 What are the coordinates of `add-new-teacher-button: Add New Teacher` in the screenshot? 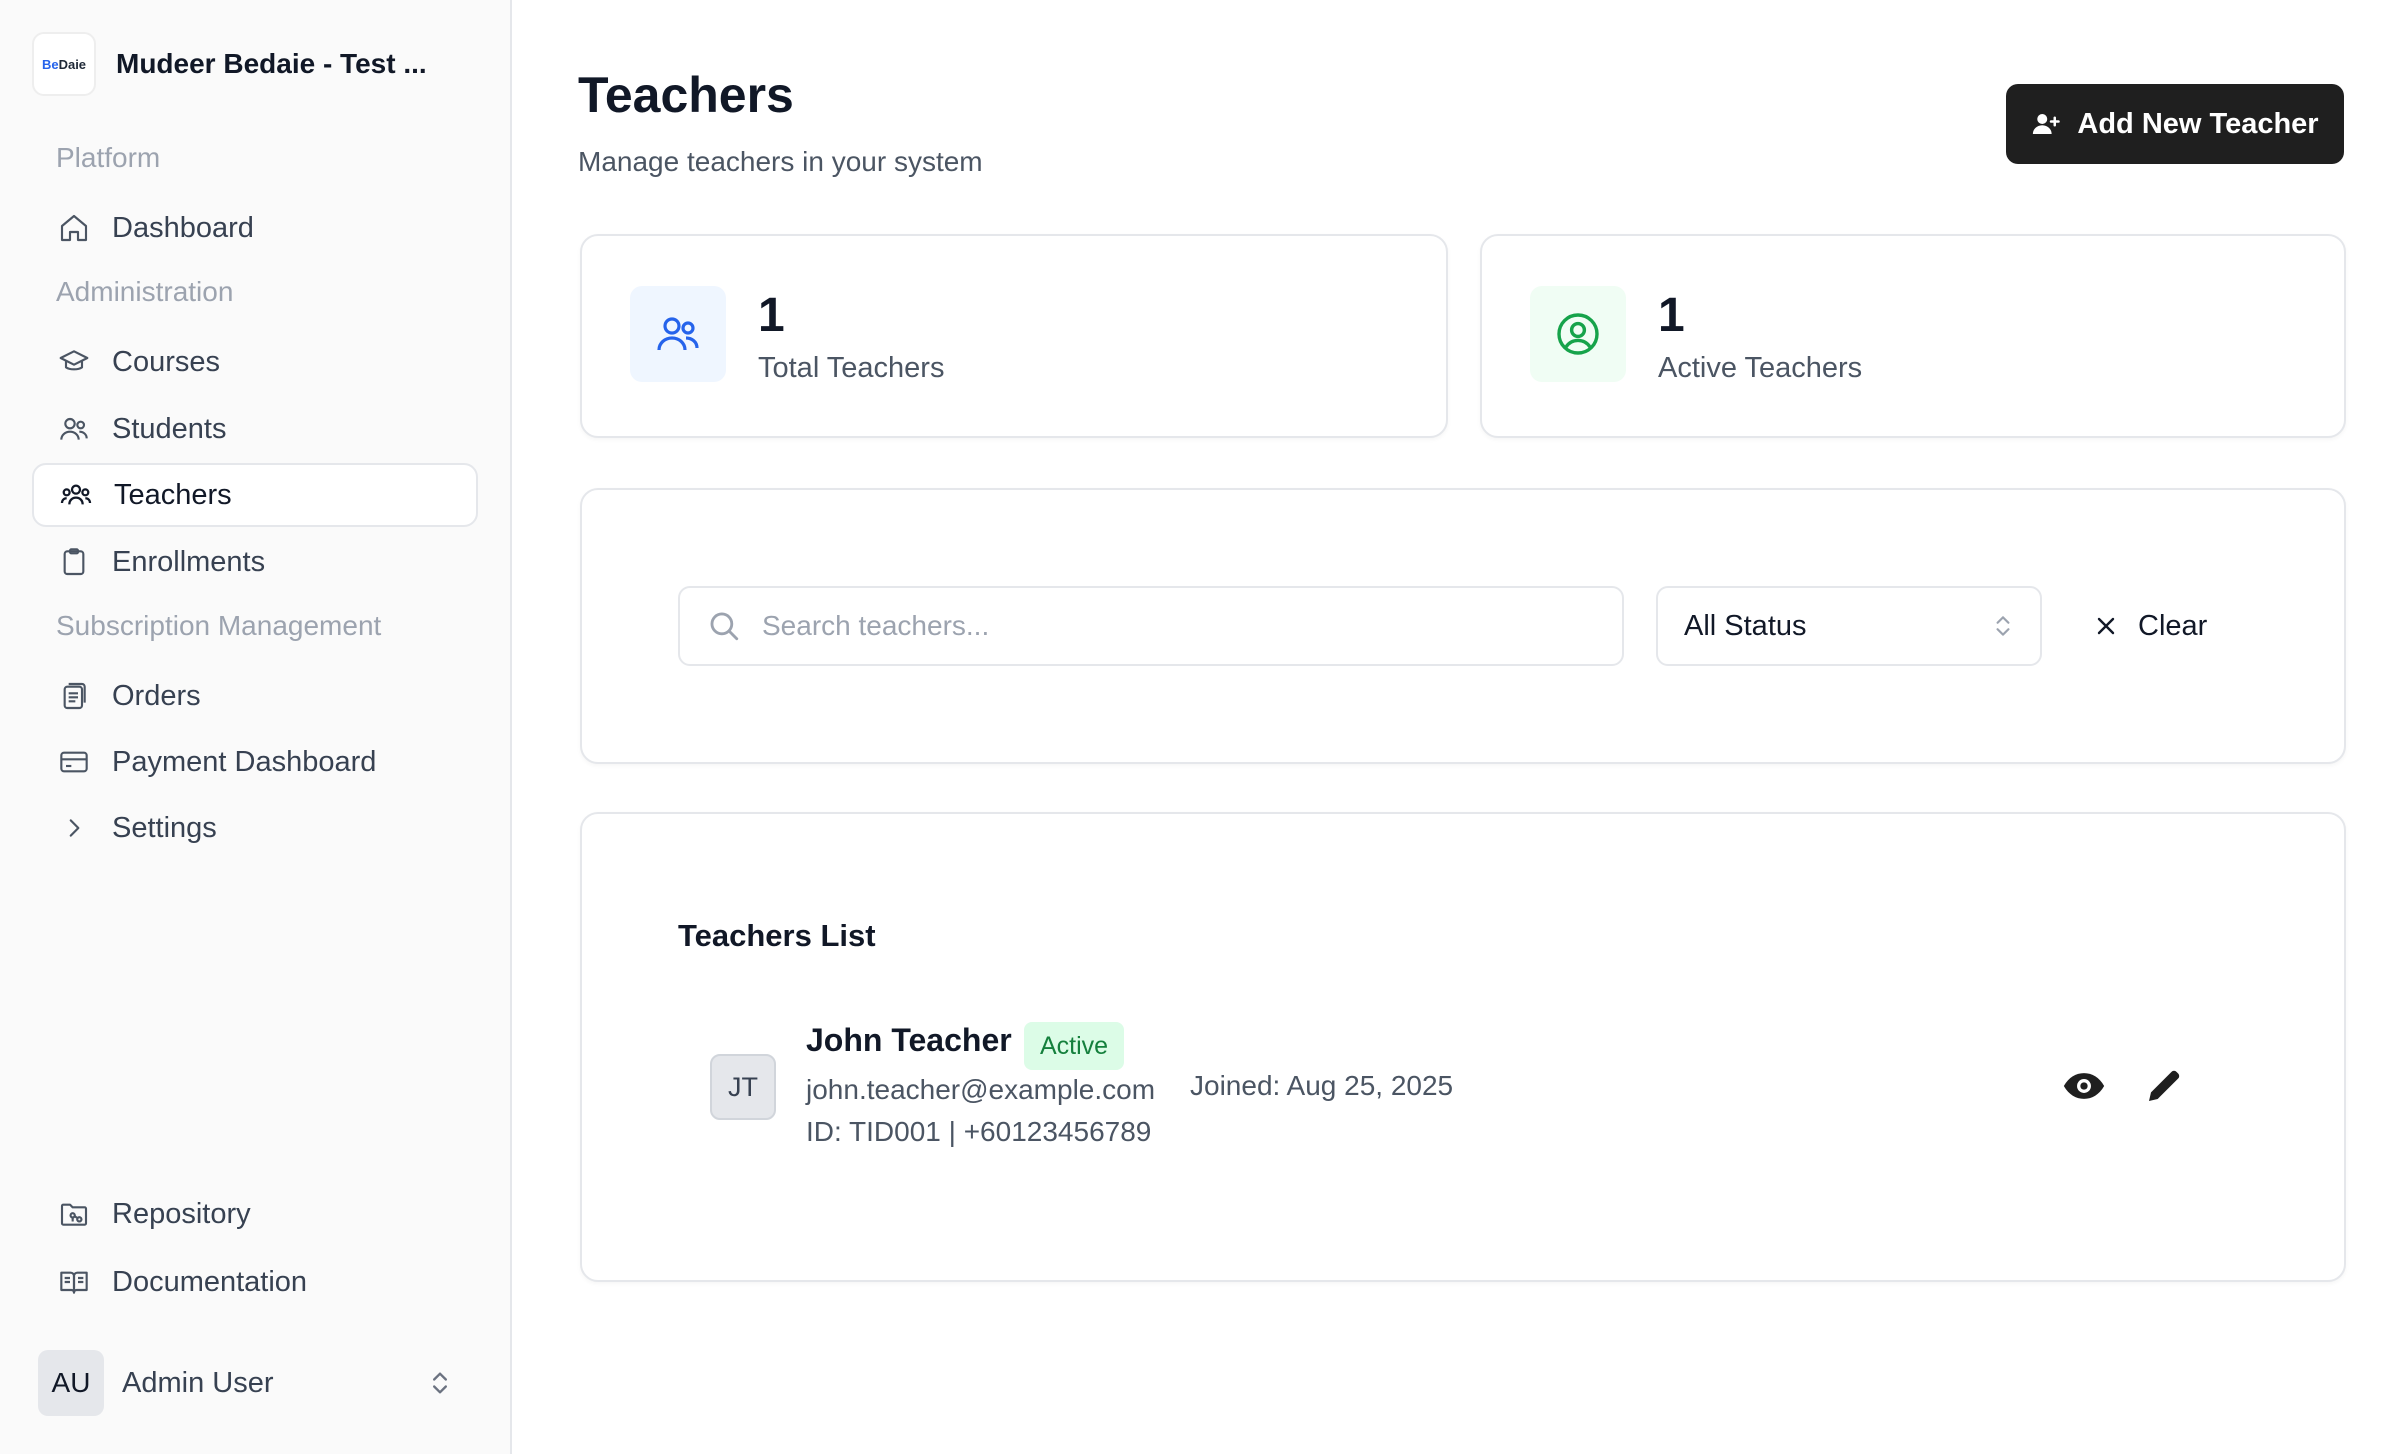 It's located at (2175, 124).